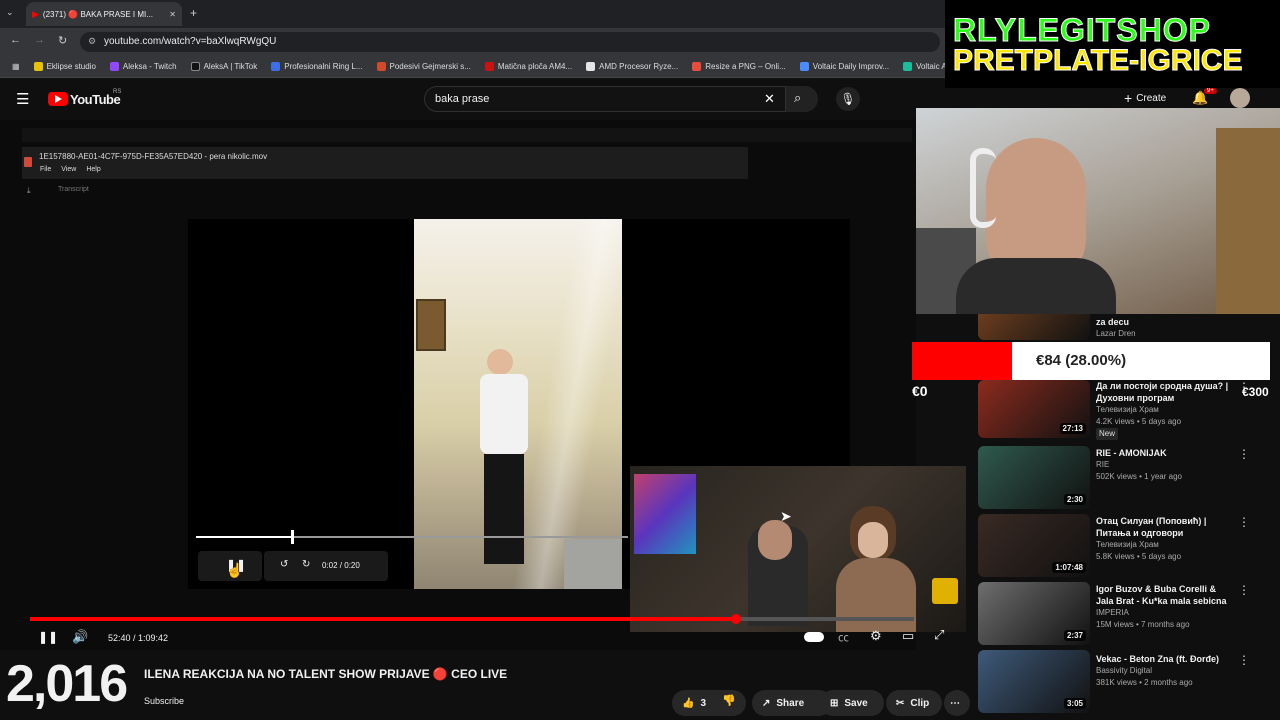 Image resolution: width=1280 pixels, height=720 pixels. What do you see at coordinates (736, 619) in the screenshot?
I see `main-progress-handle` at bounding box center [736, 619].